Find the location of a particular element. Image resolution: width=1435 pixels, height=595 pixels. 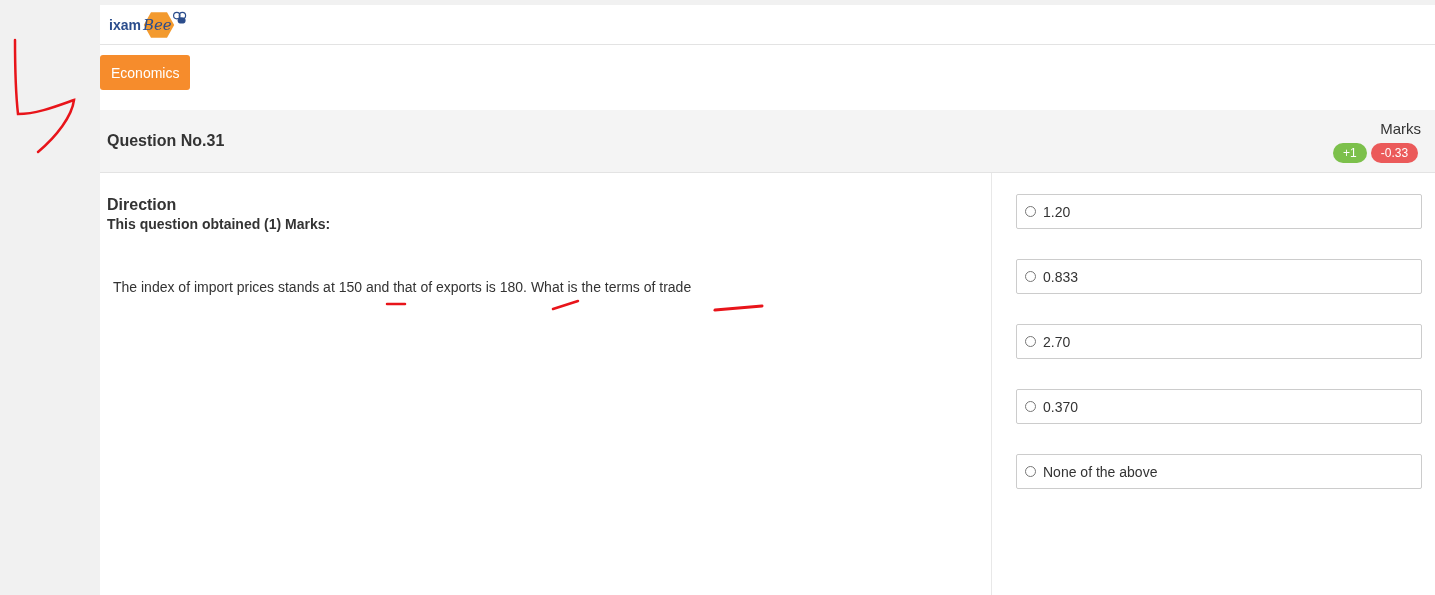

answer-option: 2.70 is located at coordinates (1219, 341).